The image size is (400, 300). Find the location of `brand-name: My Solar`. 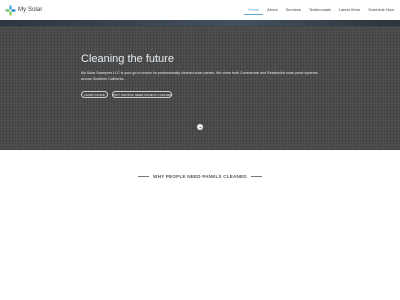

brand-name: My Solar is located at coordinates (30, 10).